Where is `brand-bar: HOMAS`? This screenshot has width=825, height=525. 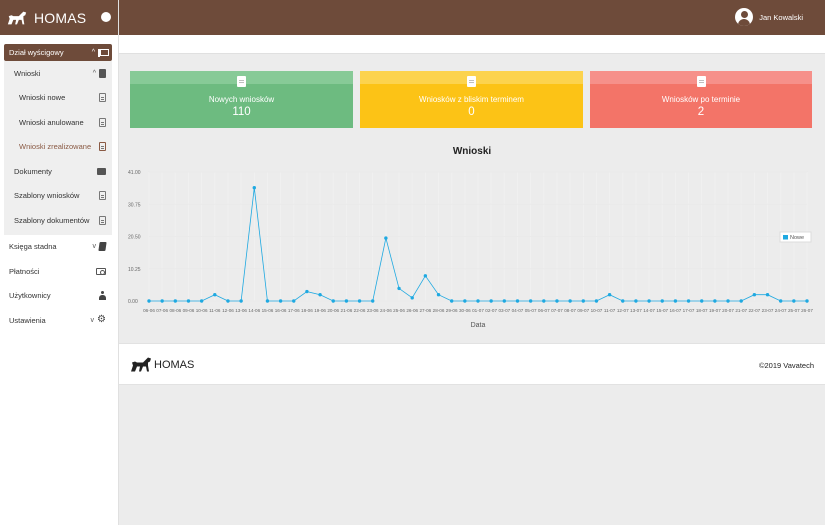
brand-bar: HOMAS is located at coordinates (59, 17).